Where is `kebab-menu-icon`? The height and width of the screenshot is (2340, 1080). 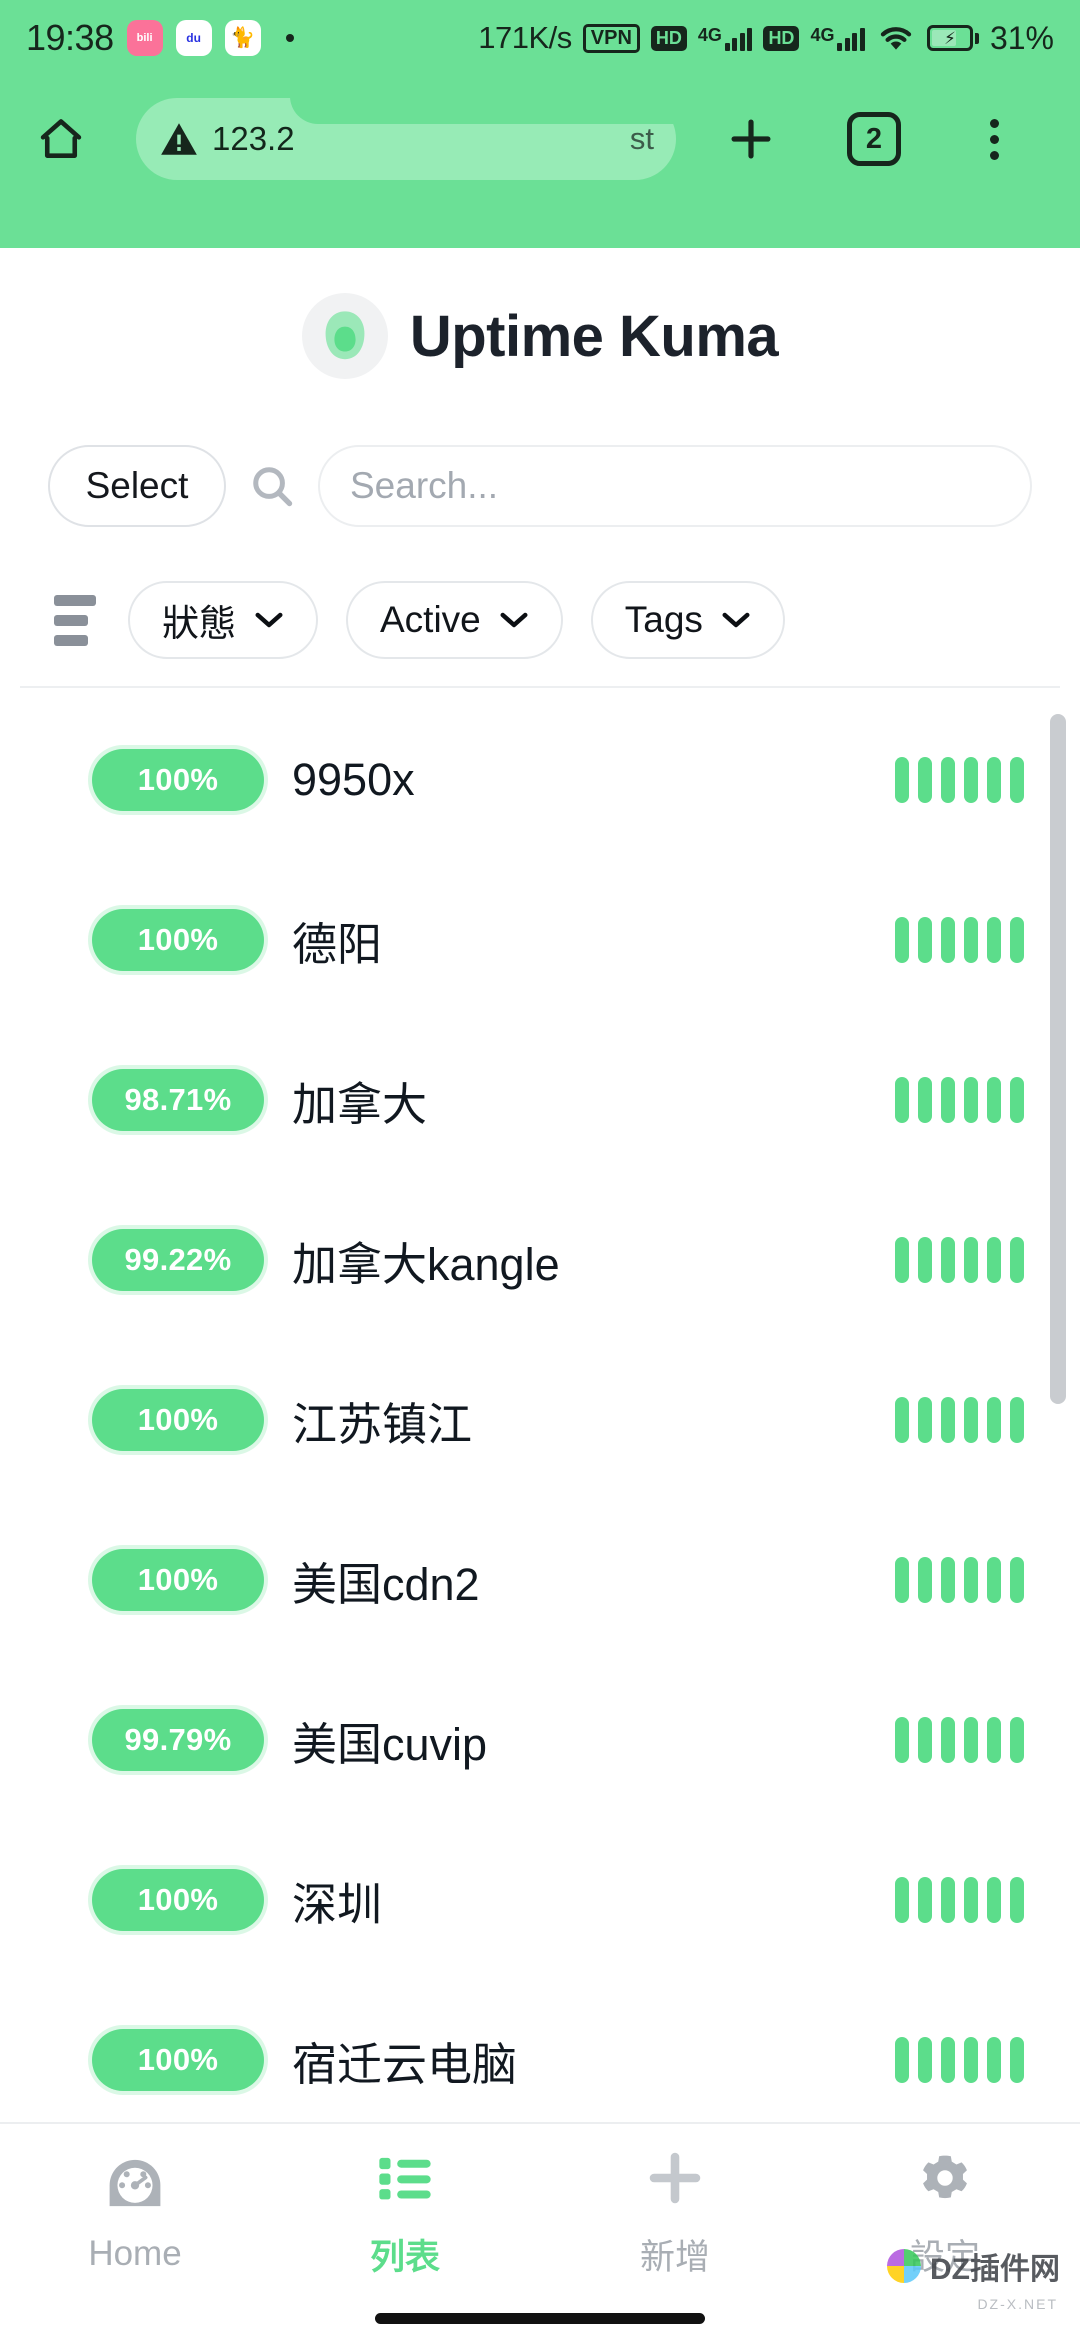
kebab-menu-icon is located at coordinates (994, 139).